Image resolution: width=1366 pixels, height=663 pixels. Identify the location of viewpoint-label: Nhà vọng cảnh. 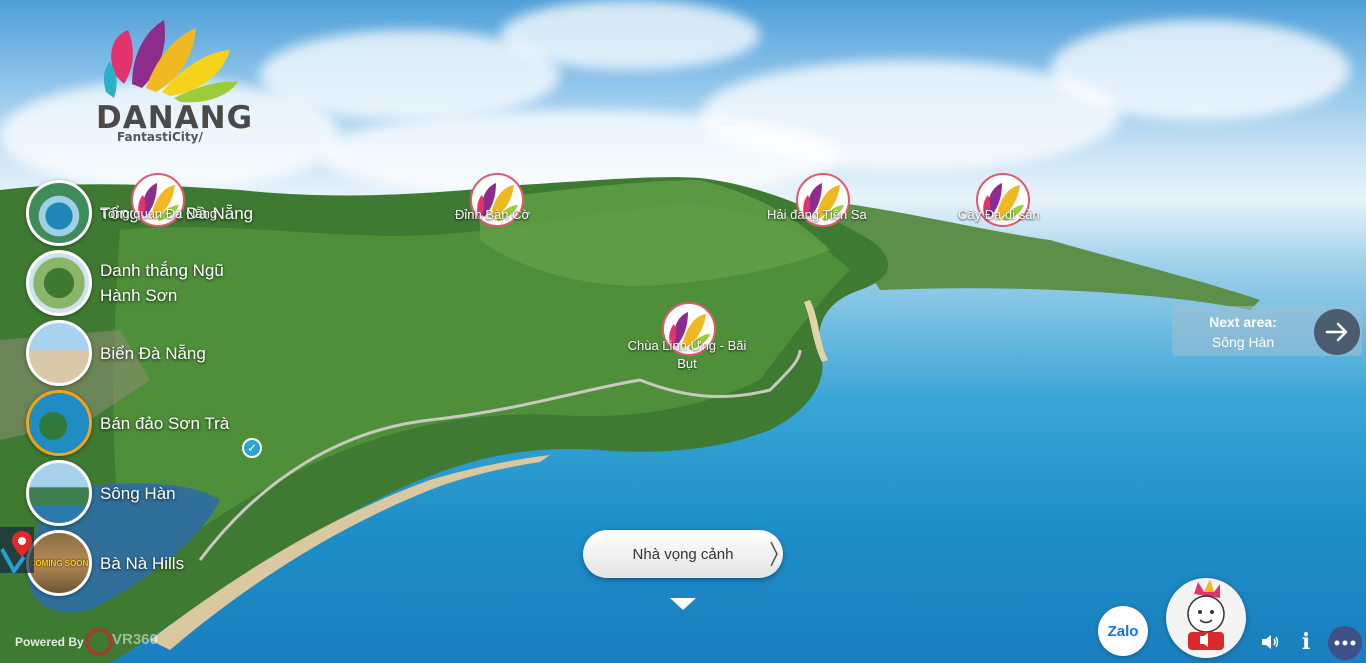
(683, 554).